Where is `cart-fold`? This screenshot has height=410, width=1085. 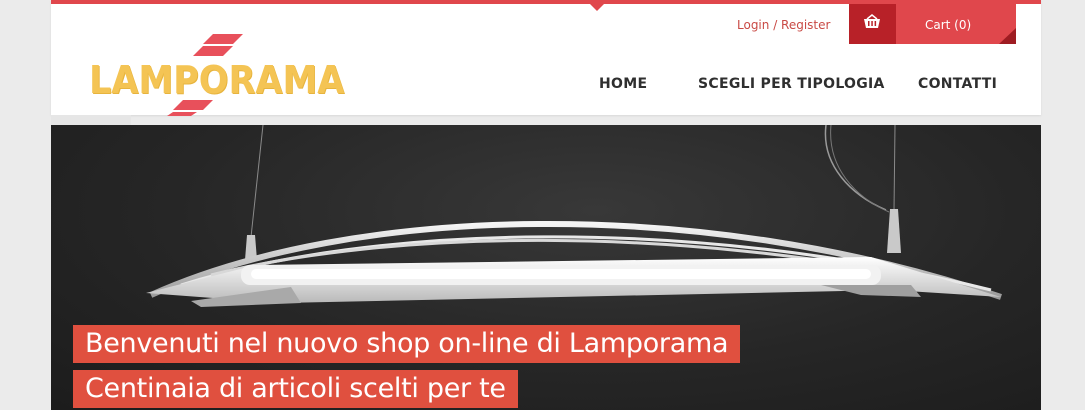
cart-fold is located at coordinates (1007, 36).